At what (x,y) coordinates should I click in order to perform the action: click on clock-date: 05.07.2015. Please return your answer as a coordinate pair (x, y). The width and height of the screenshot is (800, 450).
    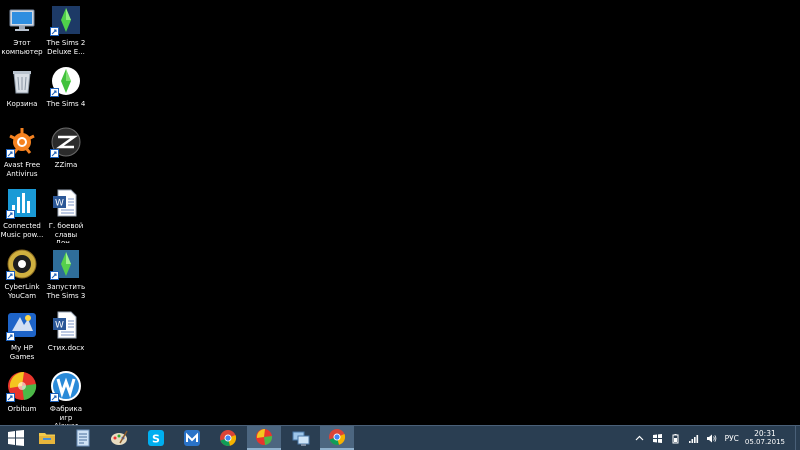
    Looking at the image, I should click on (764, 442).